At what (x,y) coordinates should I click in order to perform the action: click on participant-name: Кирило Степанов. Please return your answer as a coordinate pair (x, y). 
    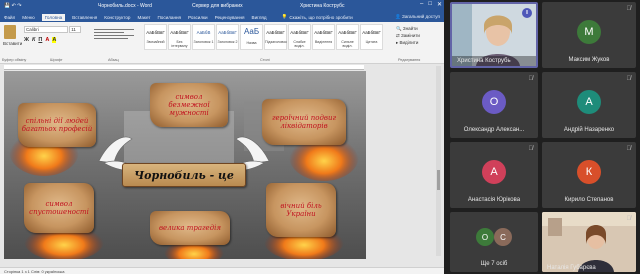
    Looking at the image, I should click on (589, 200).